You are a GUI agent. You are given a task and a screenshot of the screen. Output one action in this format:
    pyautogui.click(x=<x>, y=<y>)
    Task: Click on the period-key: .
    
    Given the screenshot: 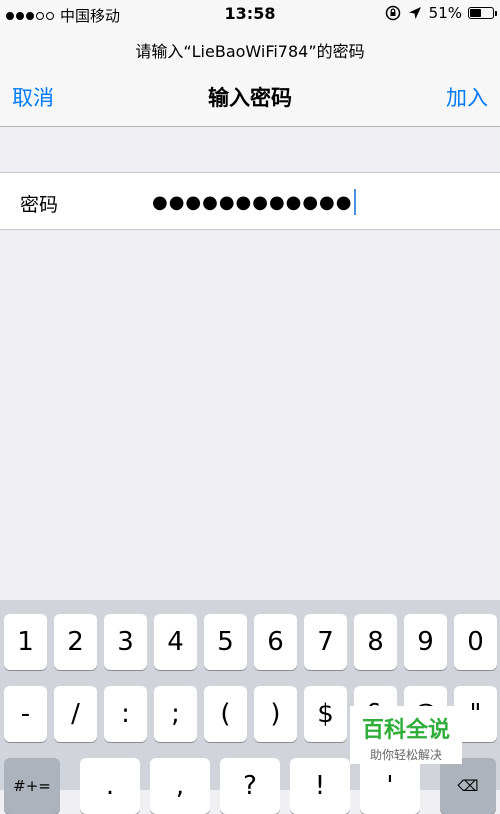 What is the action you would take?
    pyautogui.click(x=110, y=786)
    